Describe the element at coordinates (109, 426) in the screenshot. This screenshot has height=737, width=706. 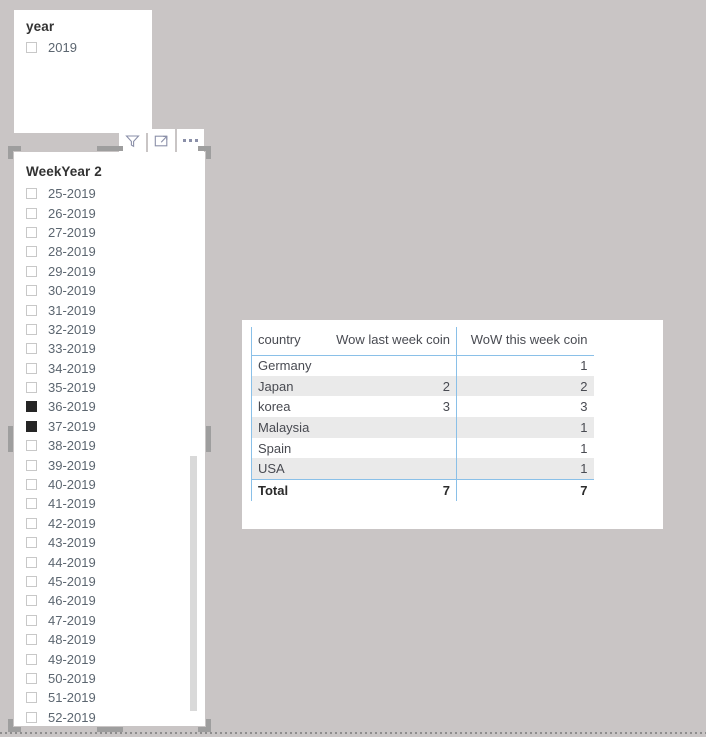
I see `weekyear-slicer-item: 37-2019` at that location.